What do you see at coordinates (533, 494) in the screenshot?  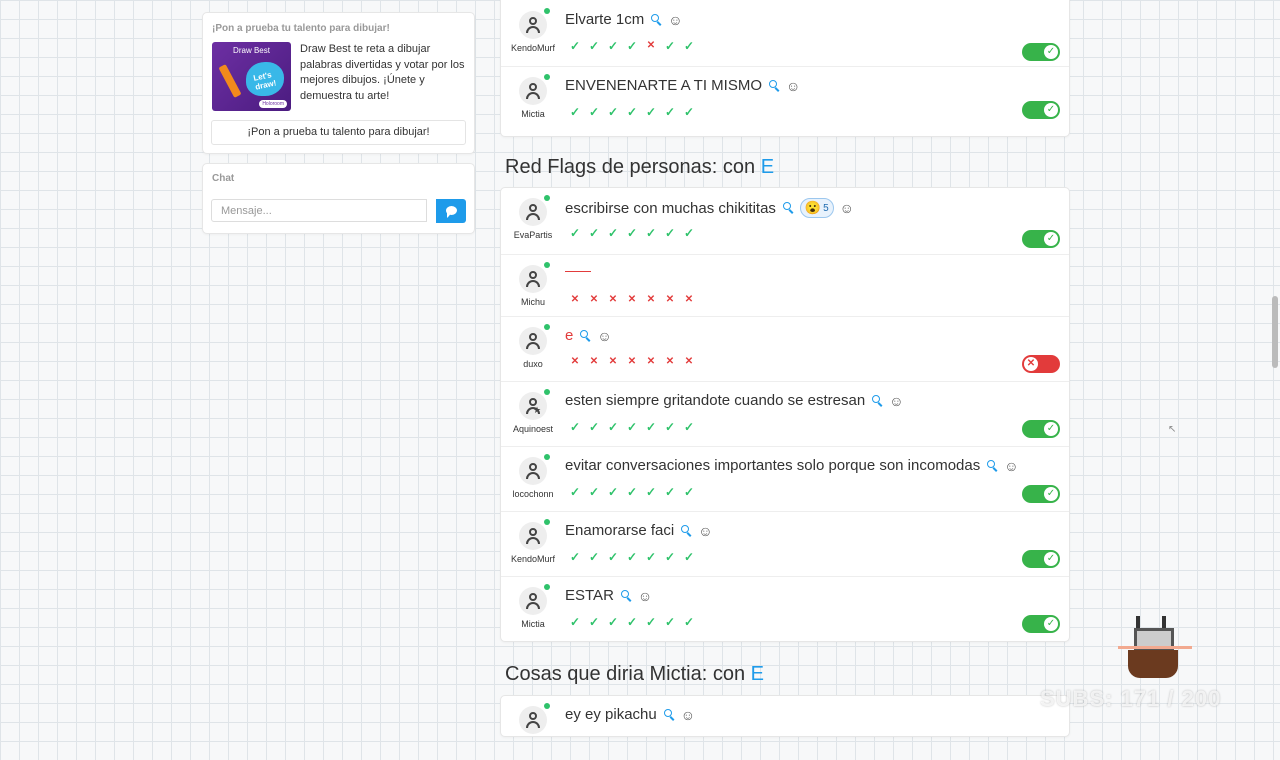 I see `username: locochonn` at bounding box center [533, 494].